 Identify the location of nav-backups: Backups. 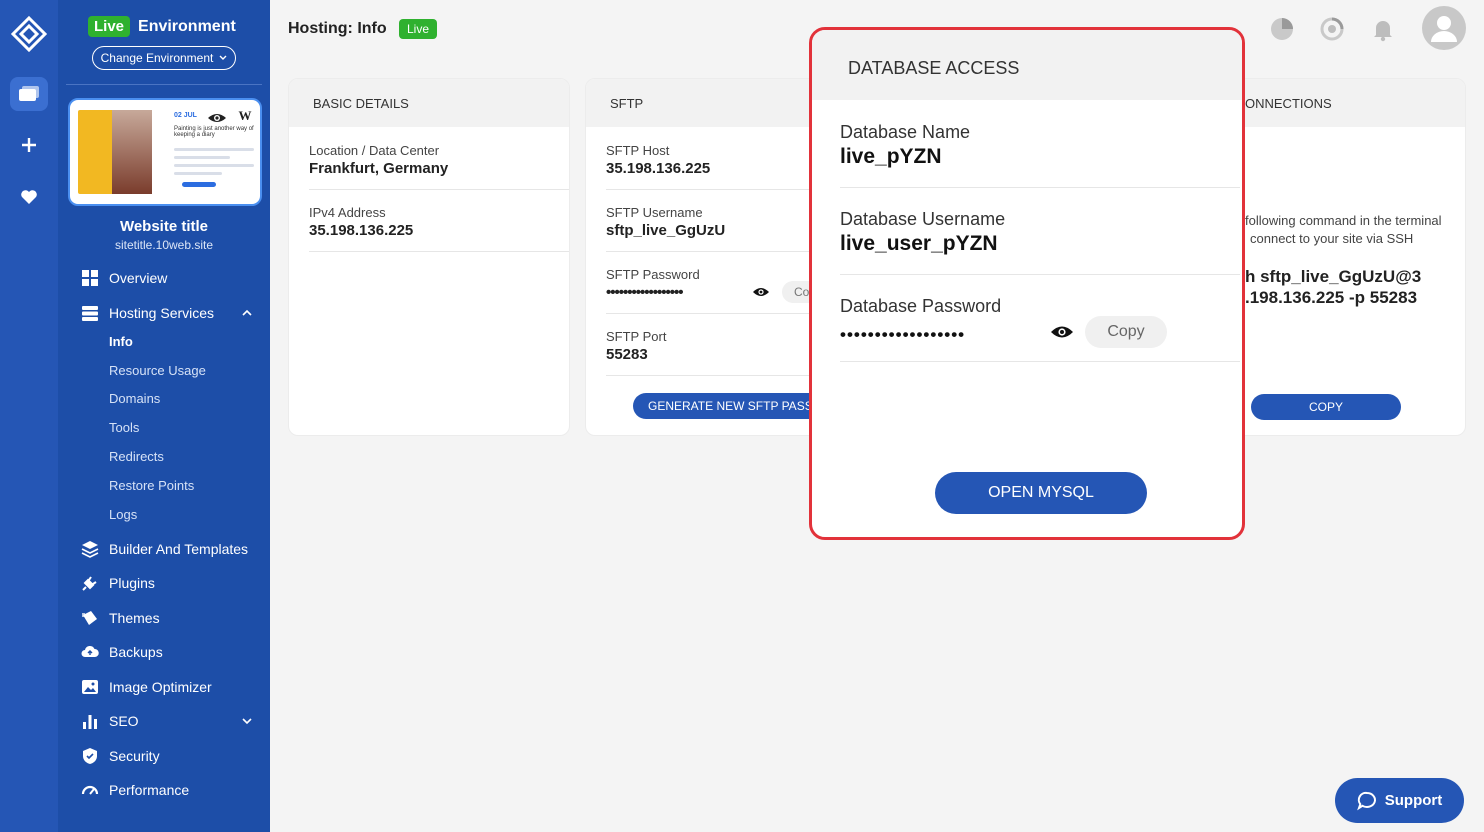
(164, 652).